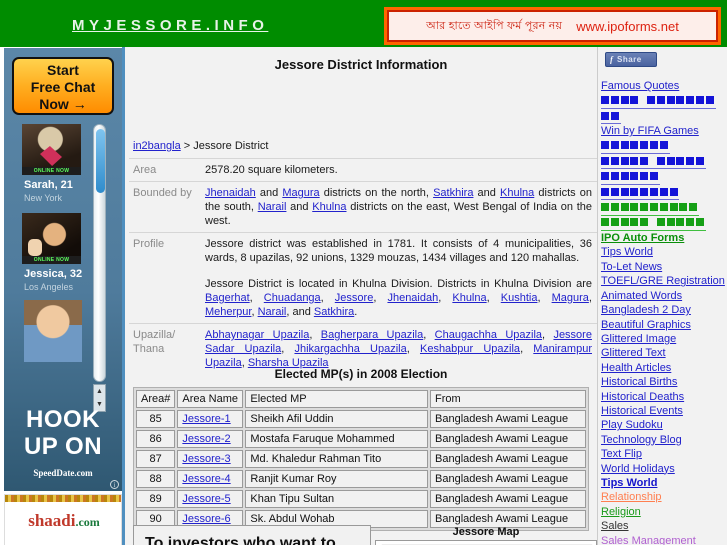 This screenshot has height=545, width=727. Describe the element at coordinates (272, 312) in the screenshot. I see `link-division-narail: Narail` at that location.